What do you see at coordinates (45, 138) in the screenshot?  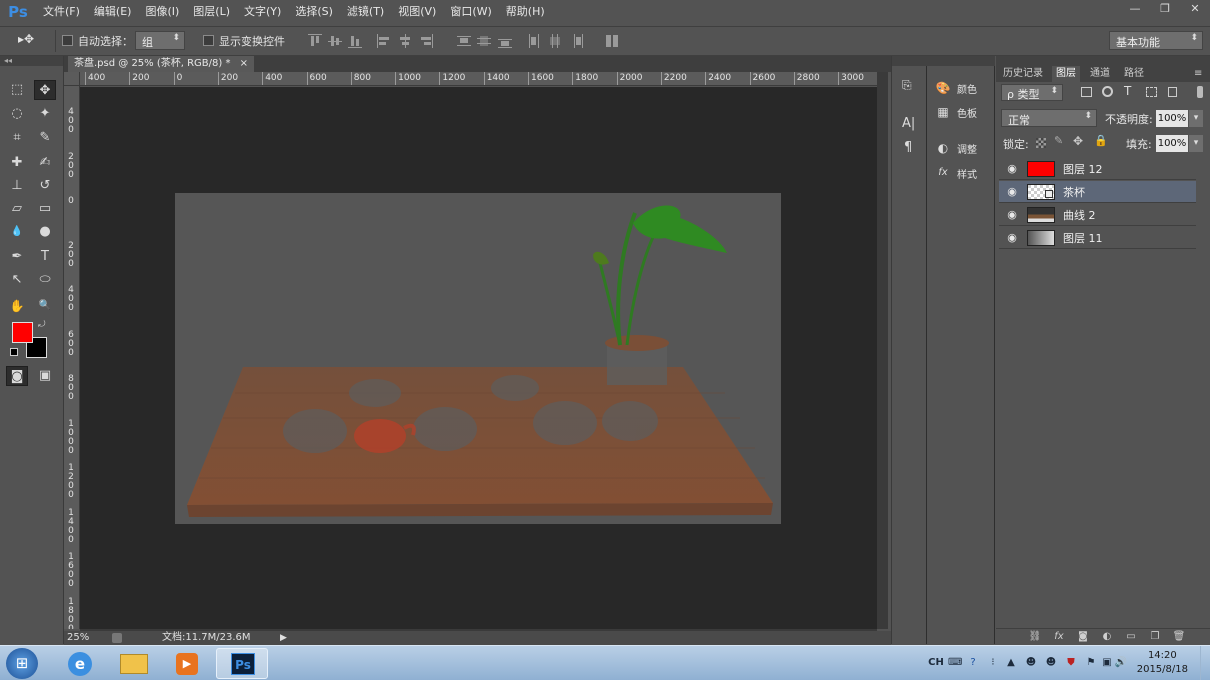 I see `eyedropper-tool: ✎` at bounding box center [45, 138].